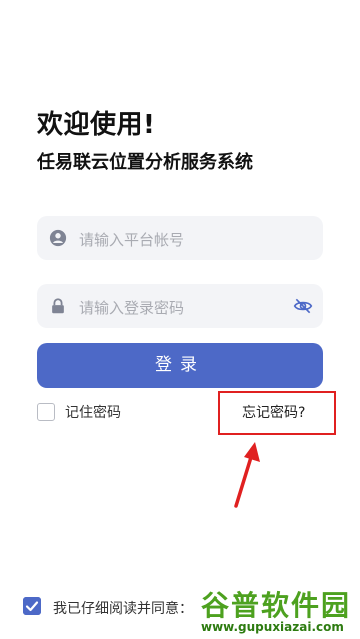  Describe the element at coordinates (123, 609) in the screenshot. I see `agreement-label: 我已仔细阅读并同意：` at that location.